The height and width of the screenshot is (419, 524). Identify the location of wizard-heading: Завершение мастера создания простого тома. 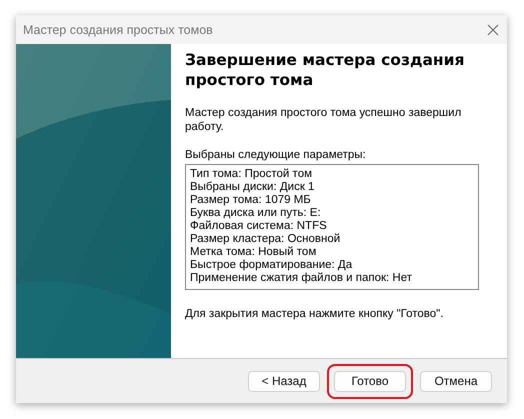
(325, 70).